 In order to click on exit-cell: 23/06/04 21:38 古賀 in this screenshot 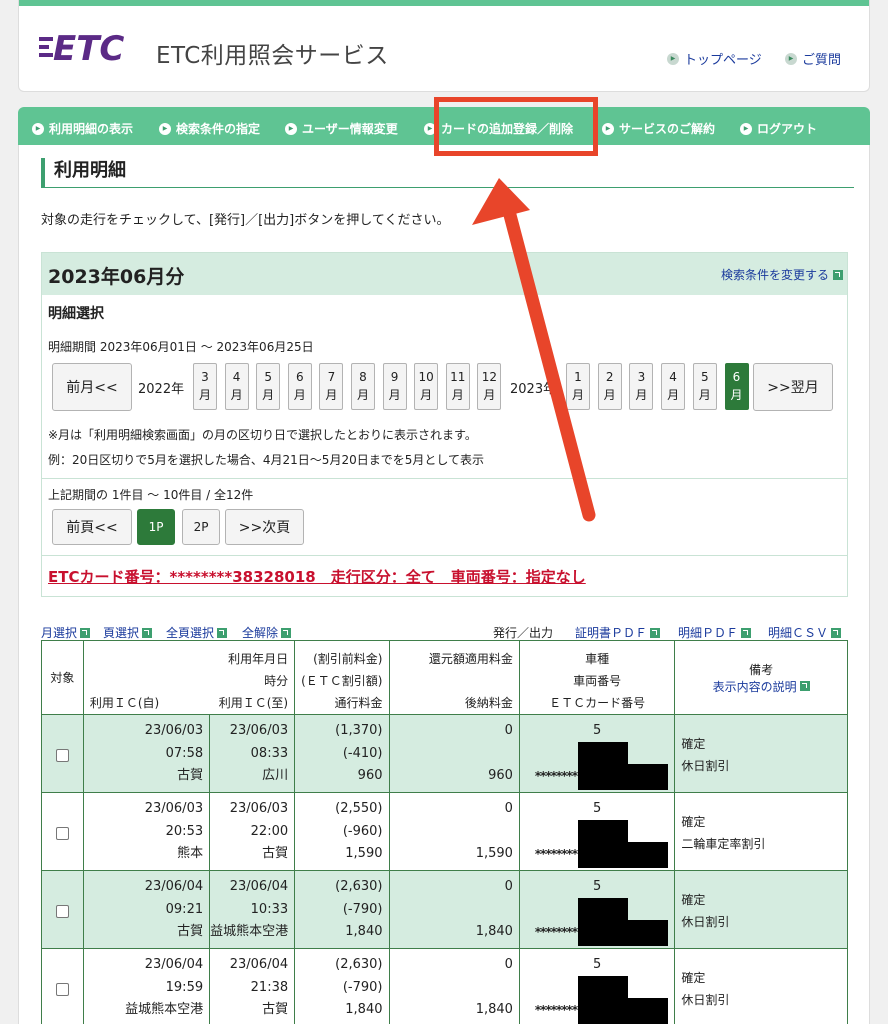, I will do `click(252, 986)`.